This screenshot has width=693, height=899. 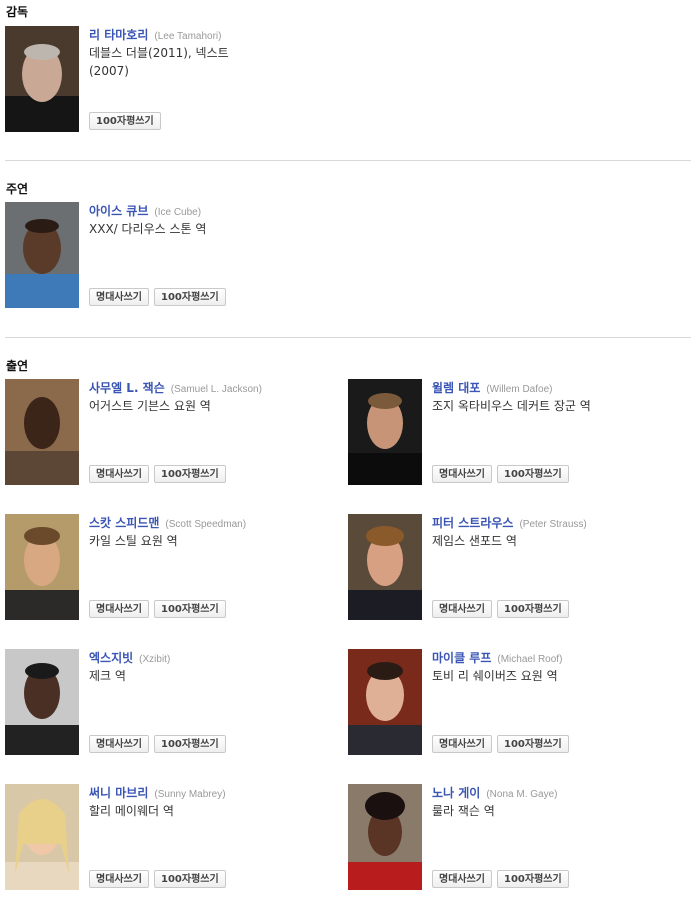 What do you see at coordinates (148, 229) in the screenshot?
I see `person-role: XXX/ 다리우스 스톤 역` at bounding box center [148, 229].